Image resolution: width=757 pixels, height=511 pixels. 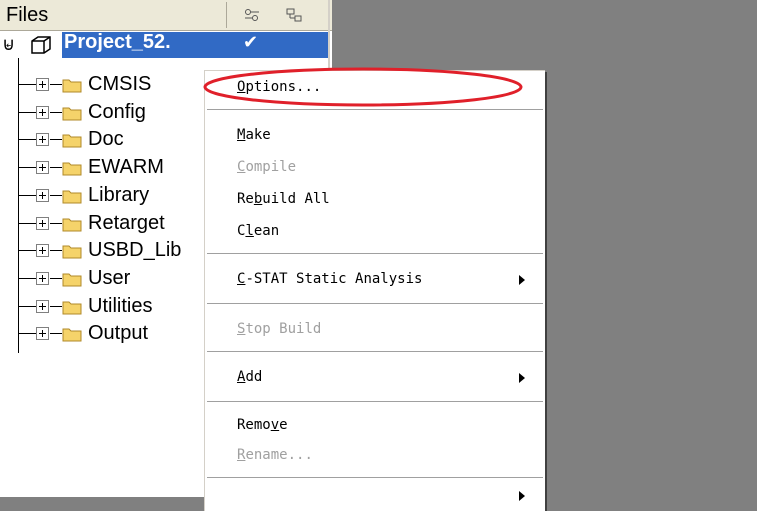 What do you see at coordinates (254, 135) in the screenshot?
I see `menu-item-make: Make` at bounding box center [254, 135].